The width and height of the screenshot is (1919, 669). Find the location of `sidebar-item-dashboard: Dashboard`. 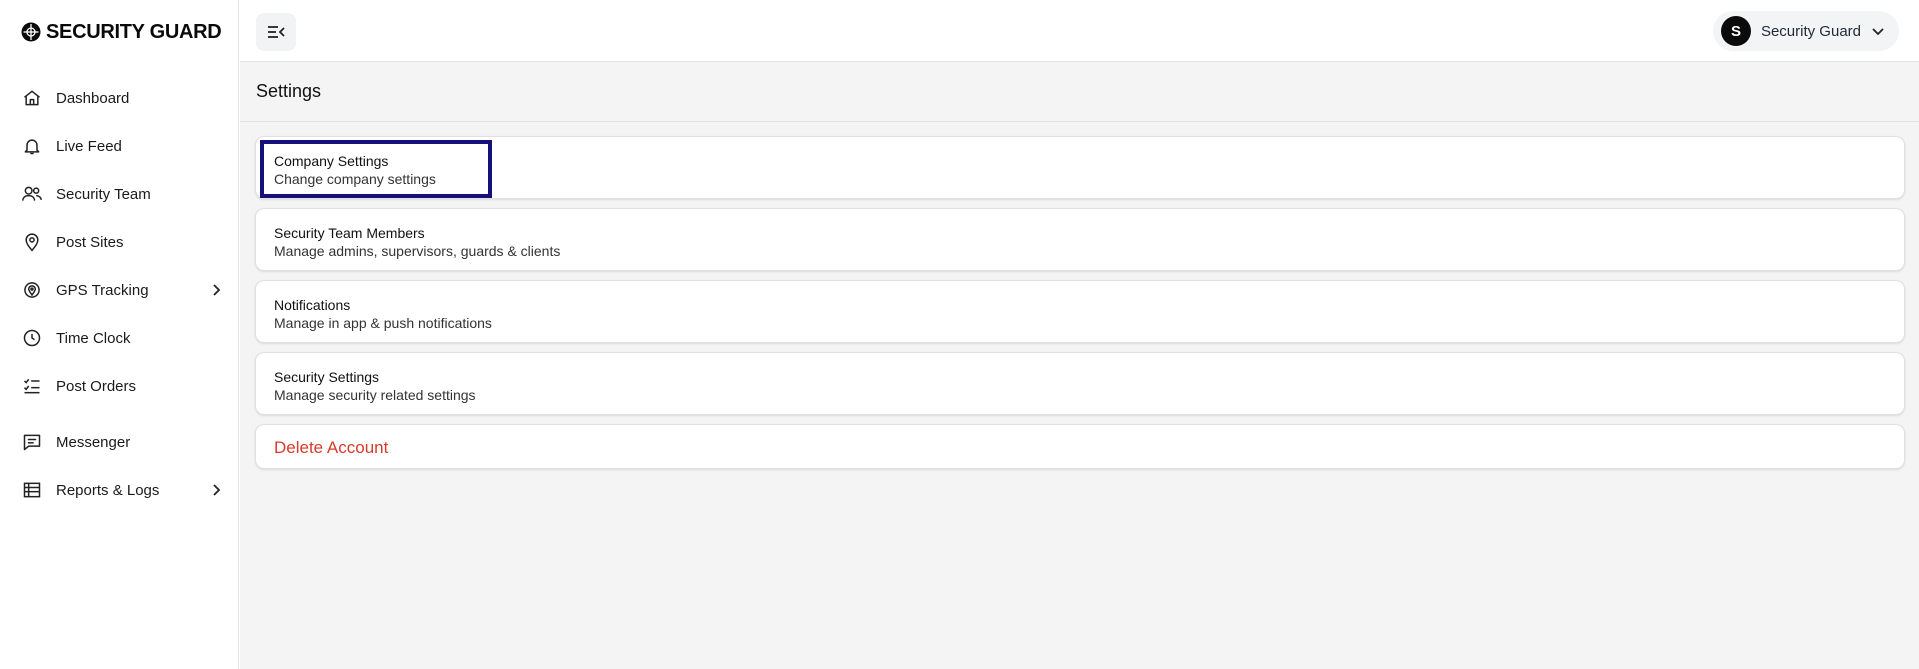

sidebar-item-dashboard: Dashboard is located at coordinates (119, 98).